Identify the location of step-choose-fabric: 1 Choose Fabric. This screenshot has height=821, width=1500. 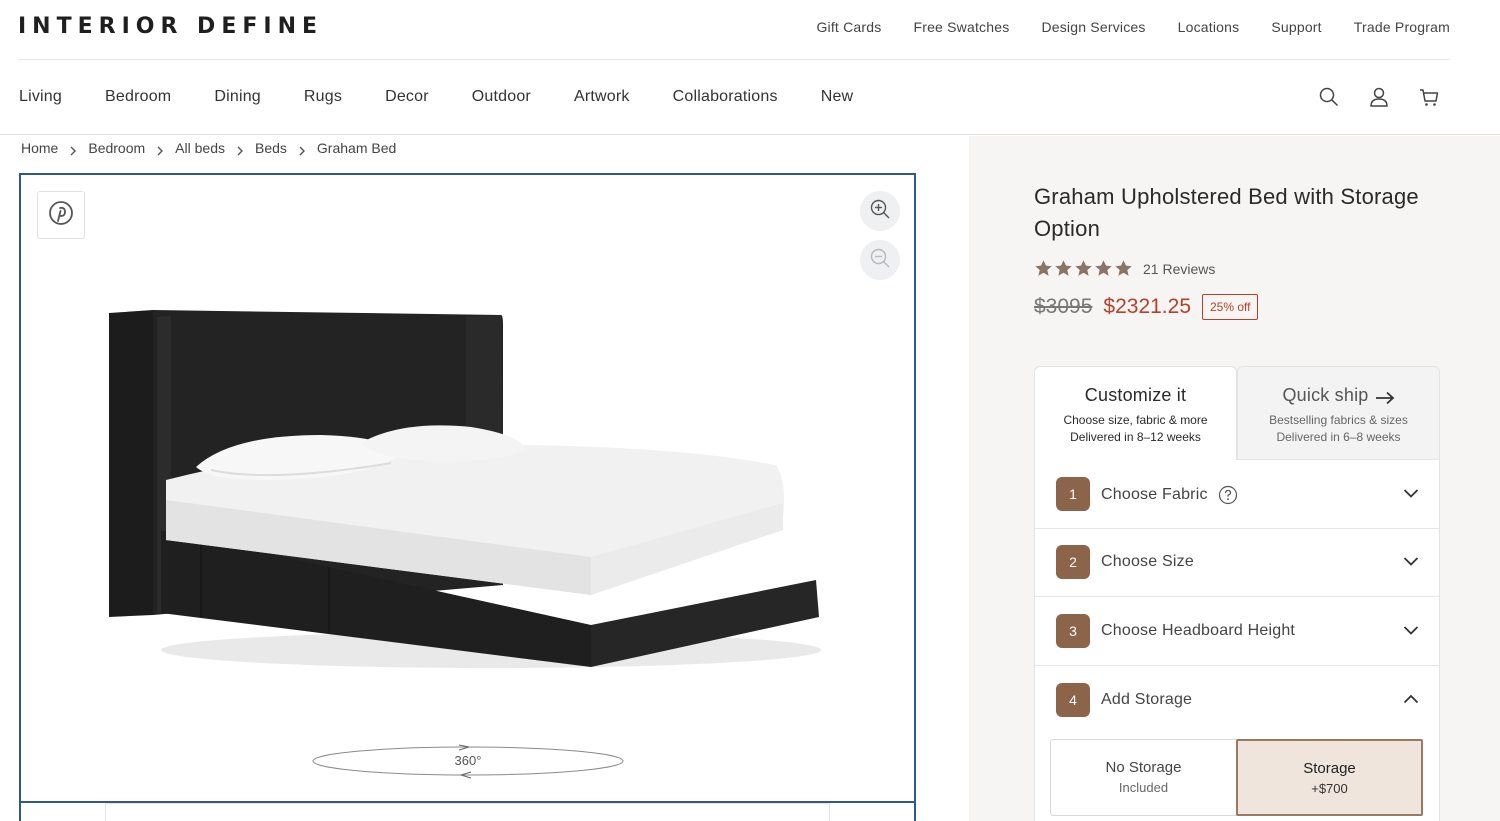
(1237, 494).